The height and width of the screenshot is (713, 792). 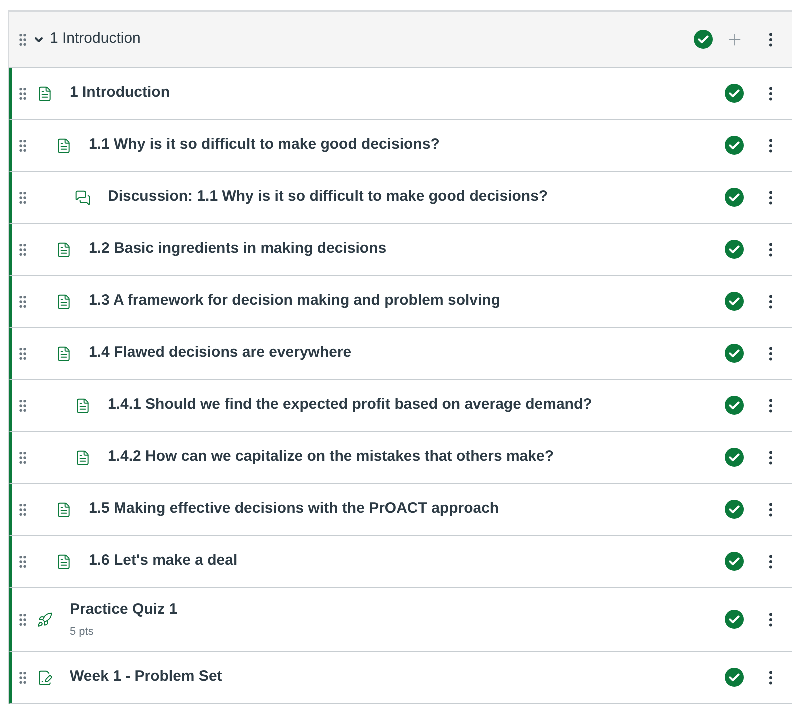 What do you see at coordinates (45, 620) in the screenshot?
I see `rocket-icon` at bounding box center [45, 620].